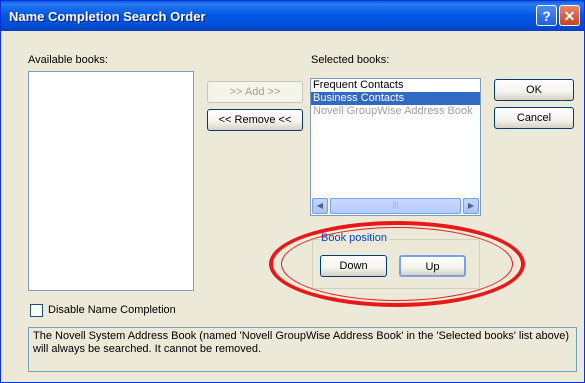  I want to click on grip-icon: |||, so click(395, 205).